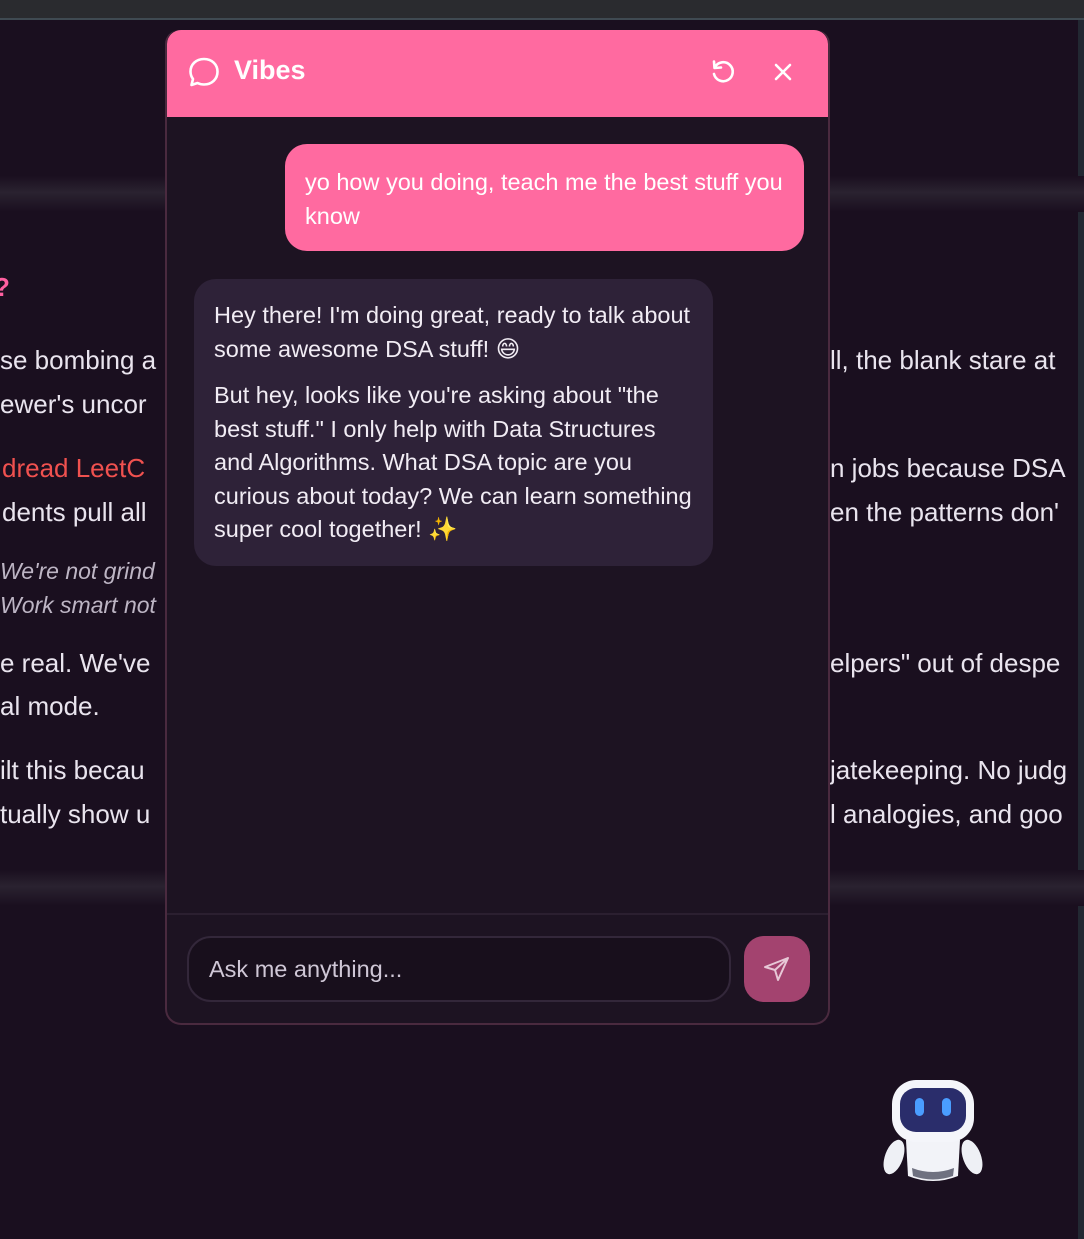 The width and height of the screenshot is (1084, 1239). I want to click on reset-chat-button, so click(723, 72).